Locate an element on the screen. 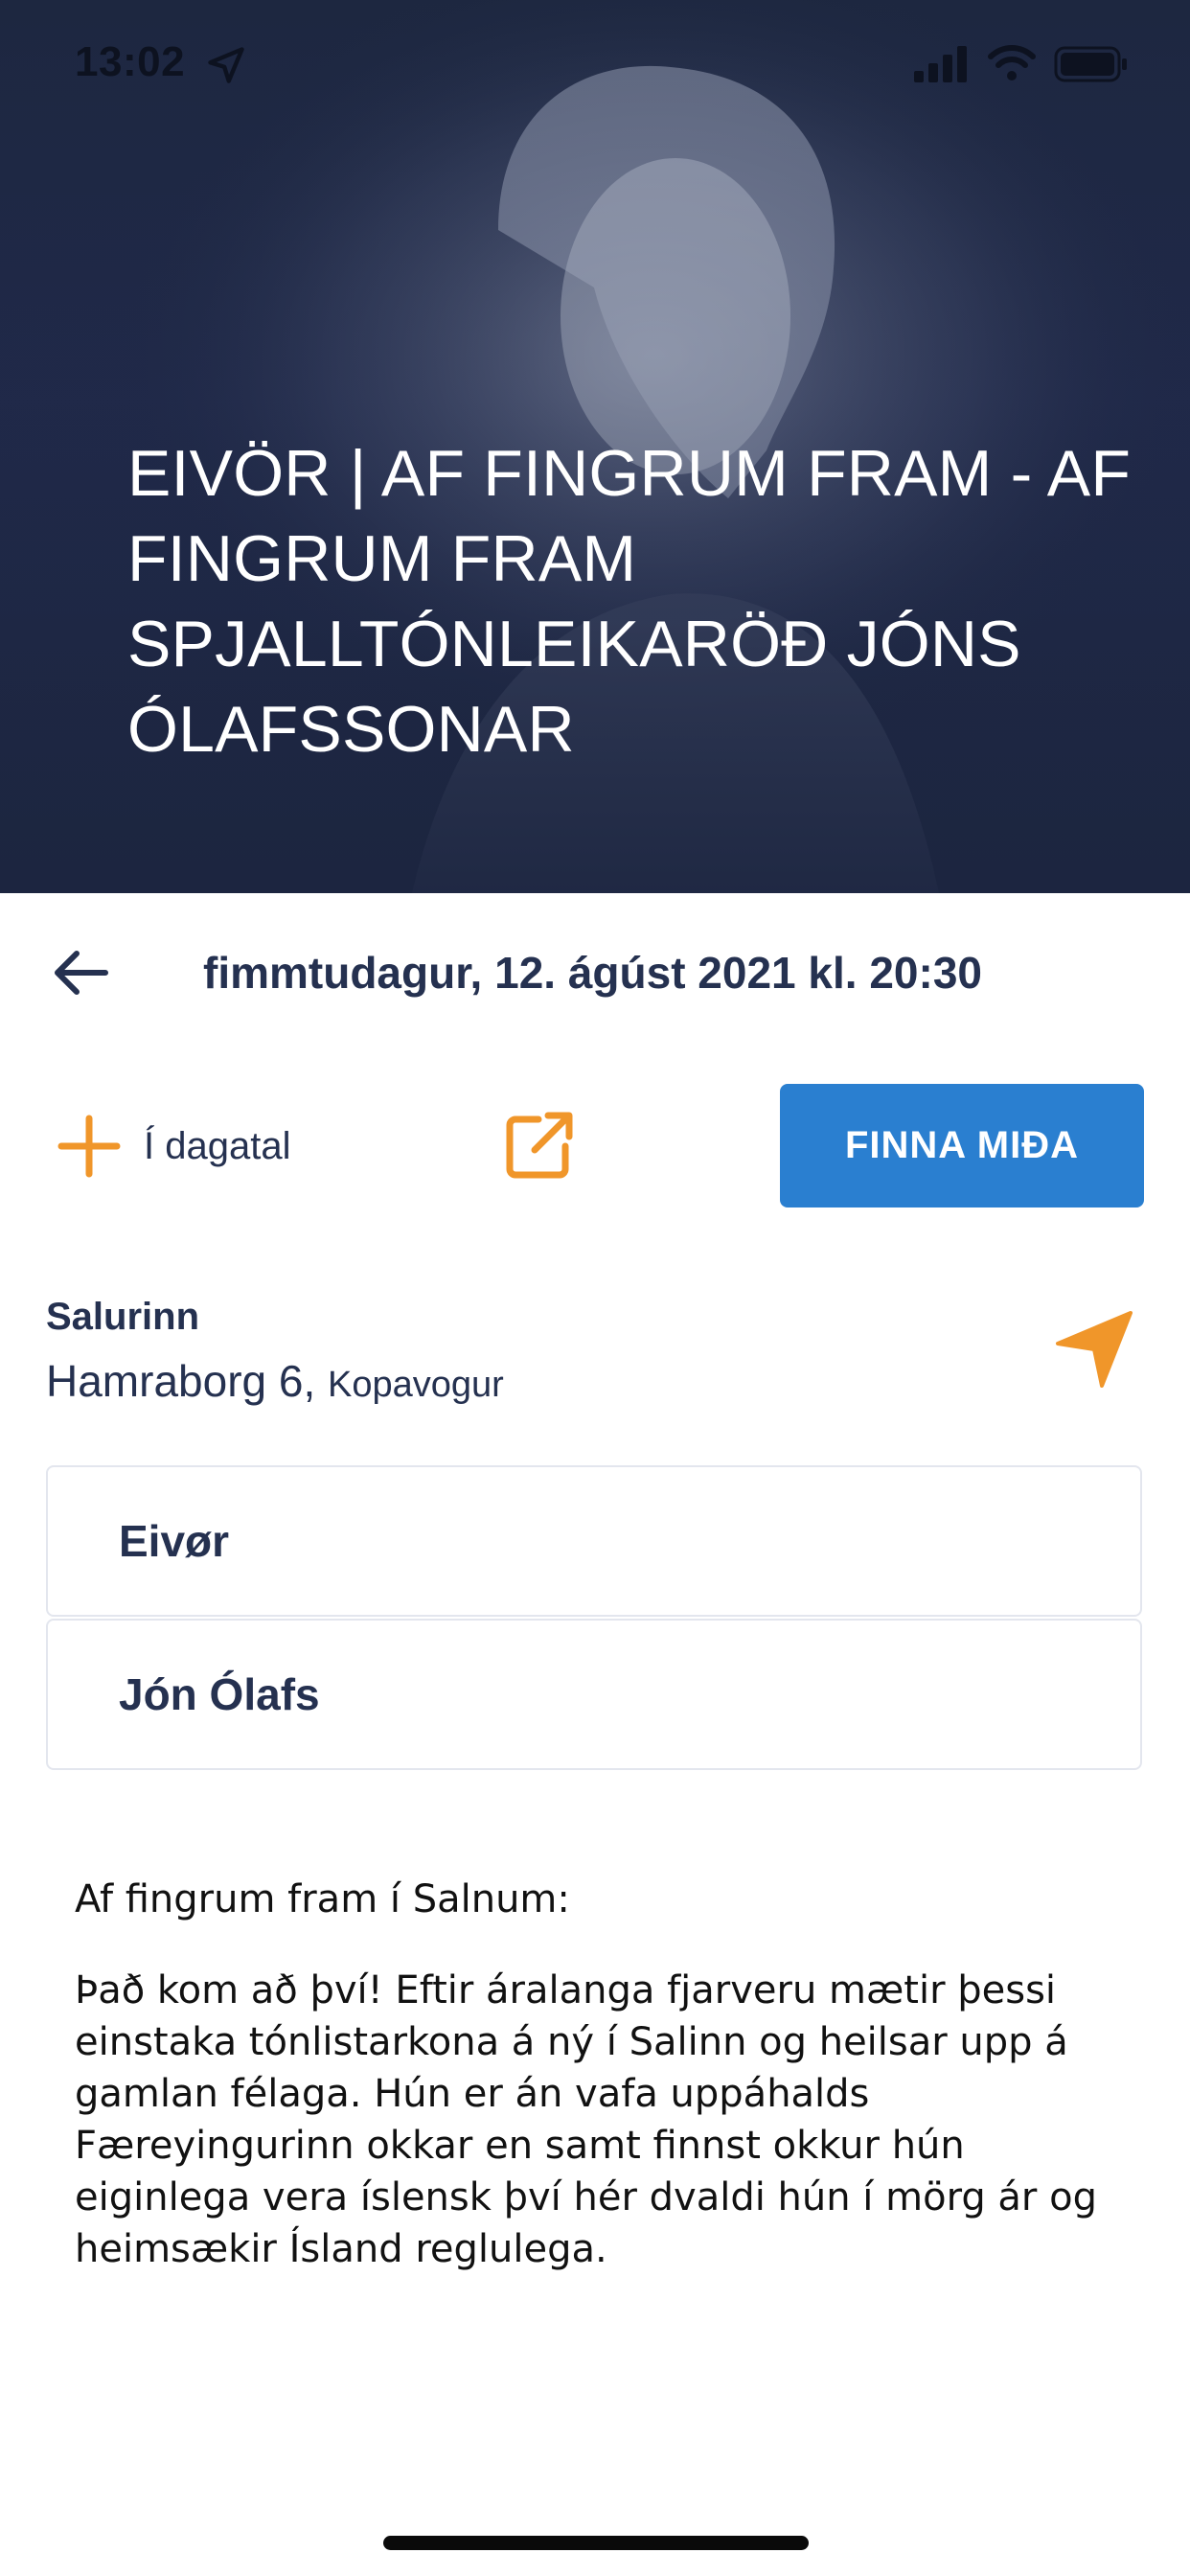  description-heading: Af fingrum fram í Salnum: is located at coordinates (606, 1899).